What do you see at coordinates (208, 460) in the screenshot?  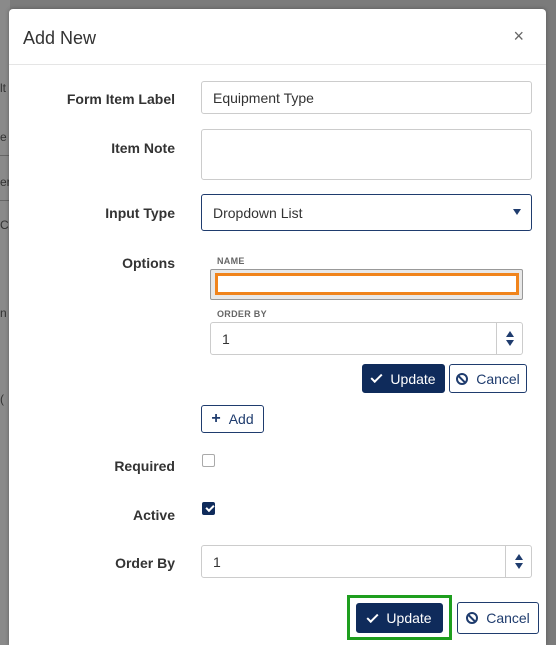 I see `required-checkbox` at bounding box center [208, 460].